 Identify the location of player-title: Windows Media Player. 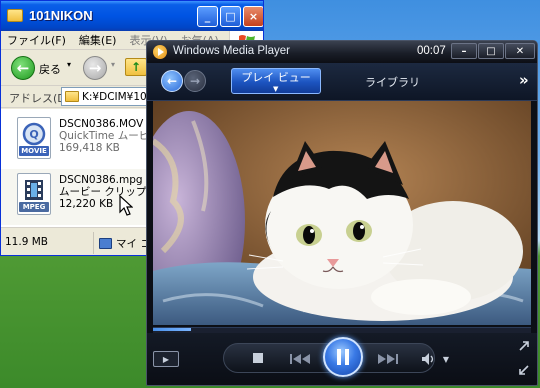
(231, 51).